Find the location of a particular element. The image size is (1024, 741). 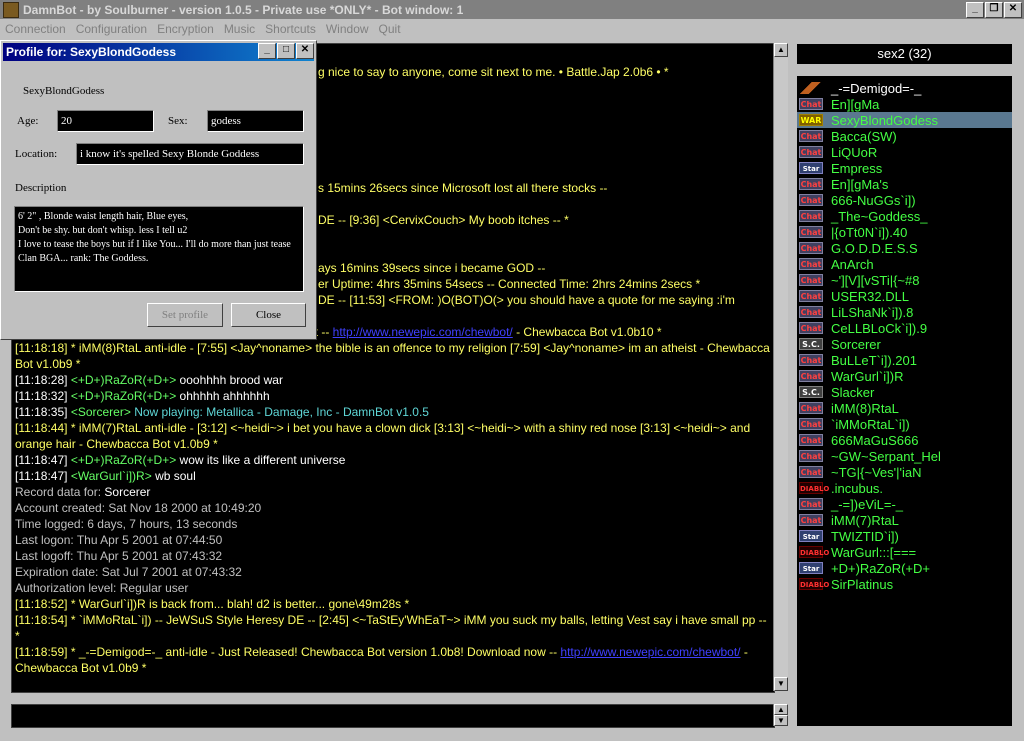

user-list-item: Chat 666MaGuS666 is located at coordinates (904, 440).